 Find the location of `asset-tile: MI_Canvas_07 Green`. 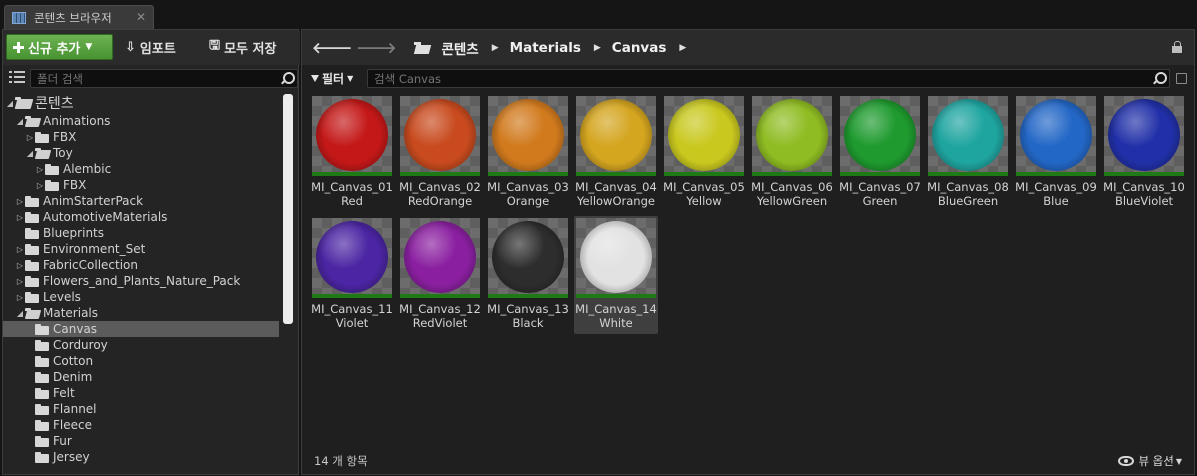

asset-tile: MI_Canvas_07 Green is located at coordinates (880, 153).